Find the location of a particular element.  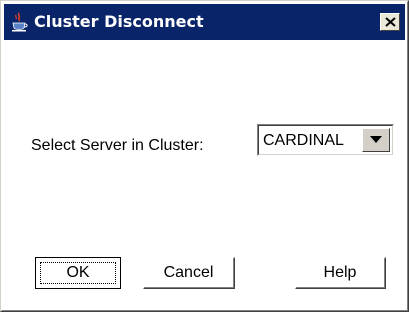

ok-button-label: OK is located at coordinates (78, 272).